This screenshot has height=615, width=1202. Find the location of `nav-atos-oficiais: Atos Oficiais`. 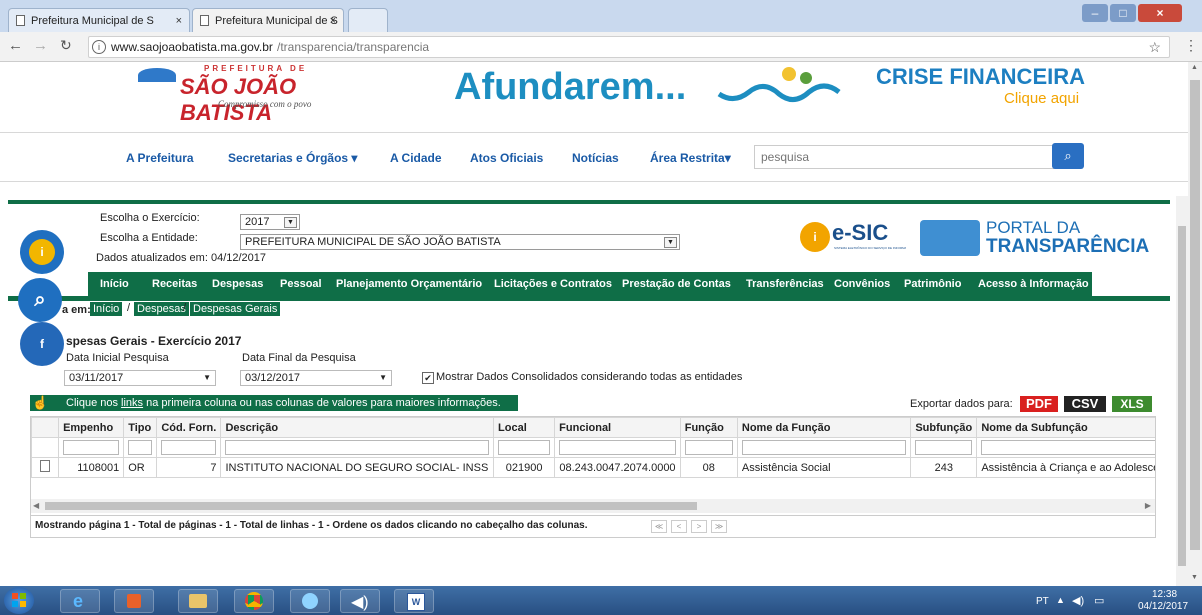

nav-atos-oficiais: Atos Oficiais is located at coordinates (506, 158).